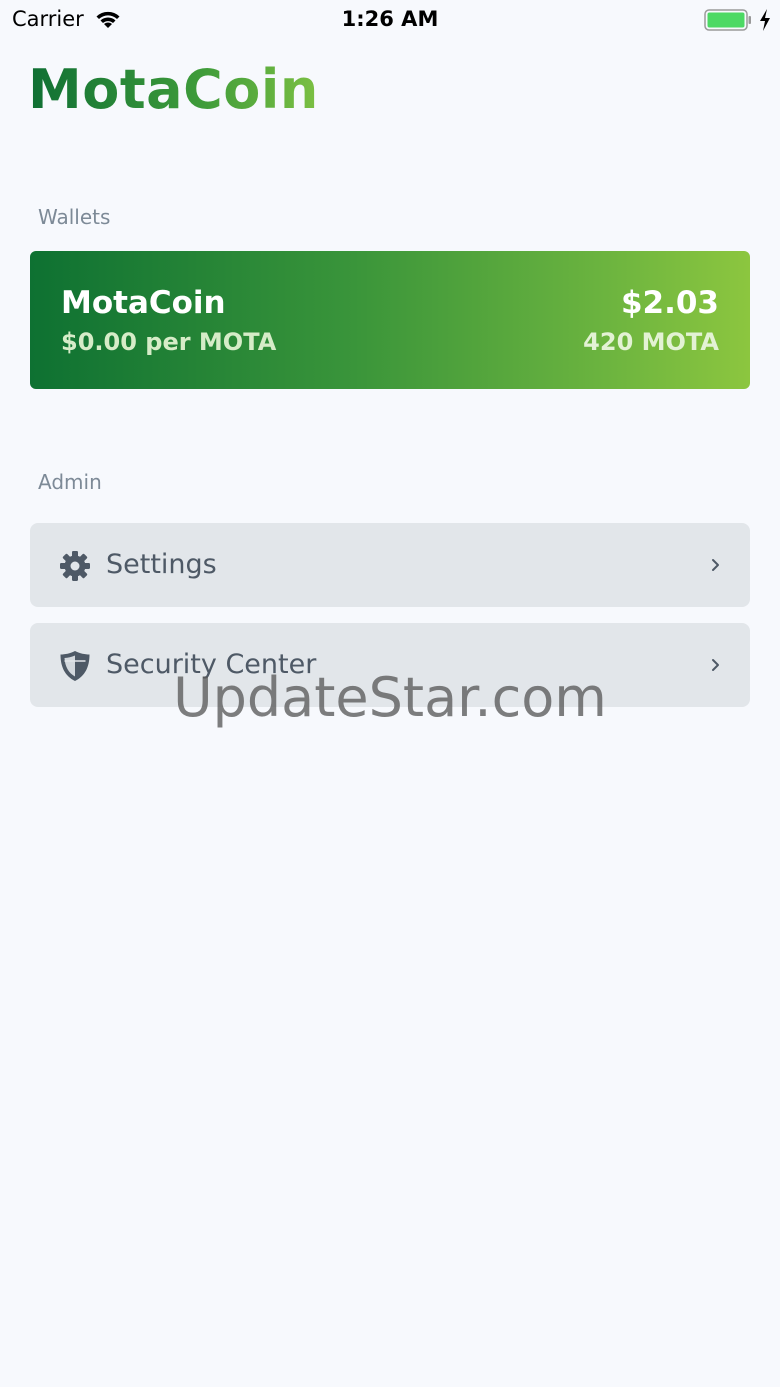  I want to click on wallets-section-label: Wallets, so click(74, 217).